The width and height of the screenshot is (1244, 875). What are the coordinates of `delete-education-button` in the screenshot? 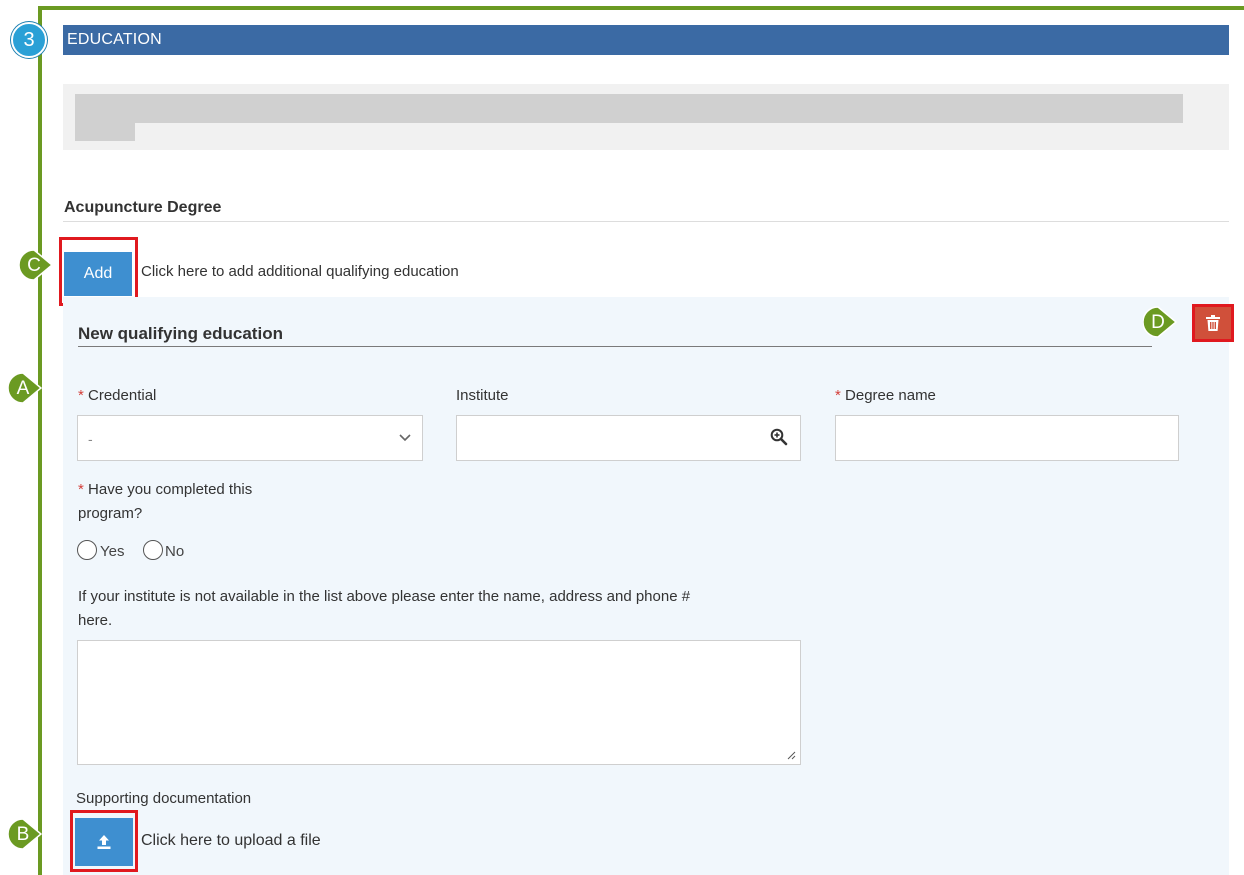 It's located at (1213, 323).